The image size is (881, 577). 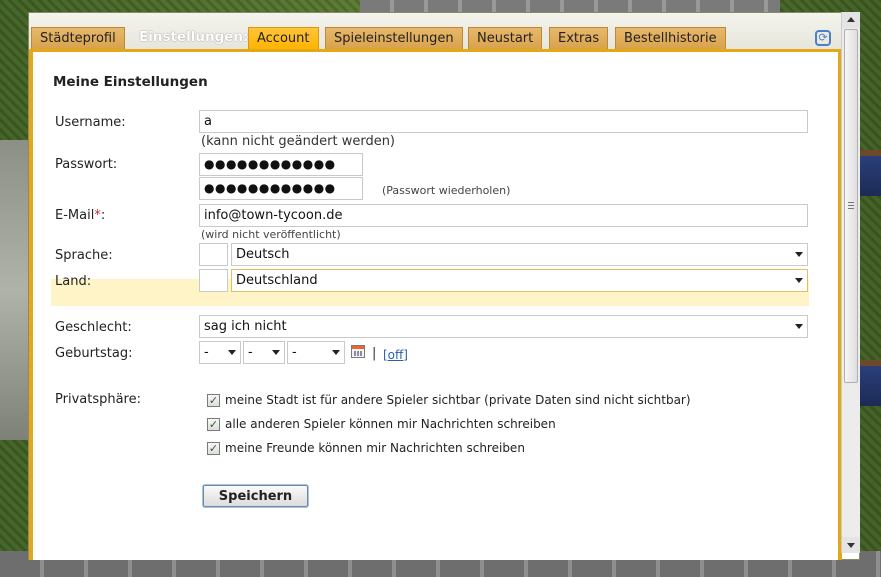 What do you see at coordinates (15, 290) in the screenshot?
I see `fog-area` at bounding box center [15, 290].